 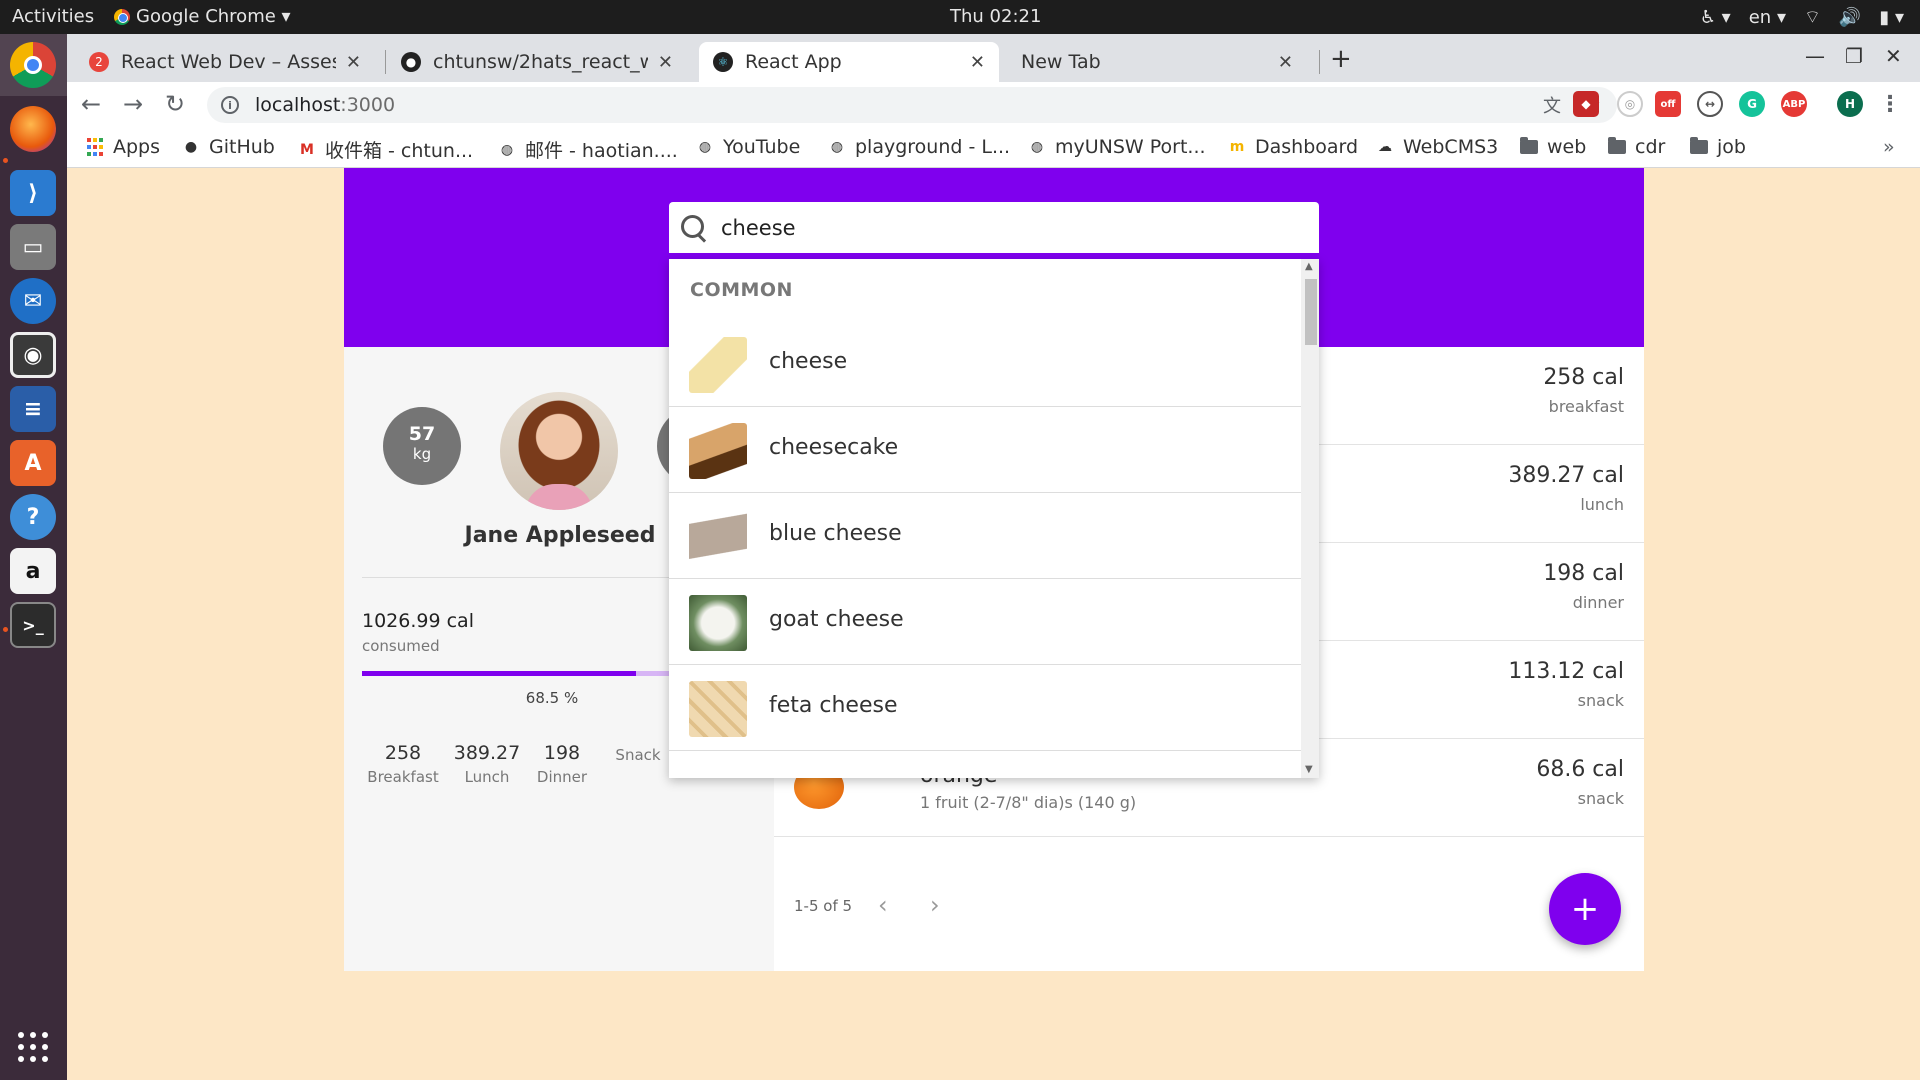 I want to click on previous-page-button: ‹, so click(x=883, y=905).